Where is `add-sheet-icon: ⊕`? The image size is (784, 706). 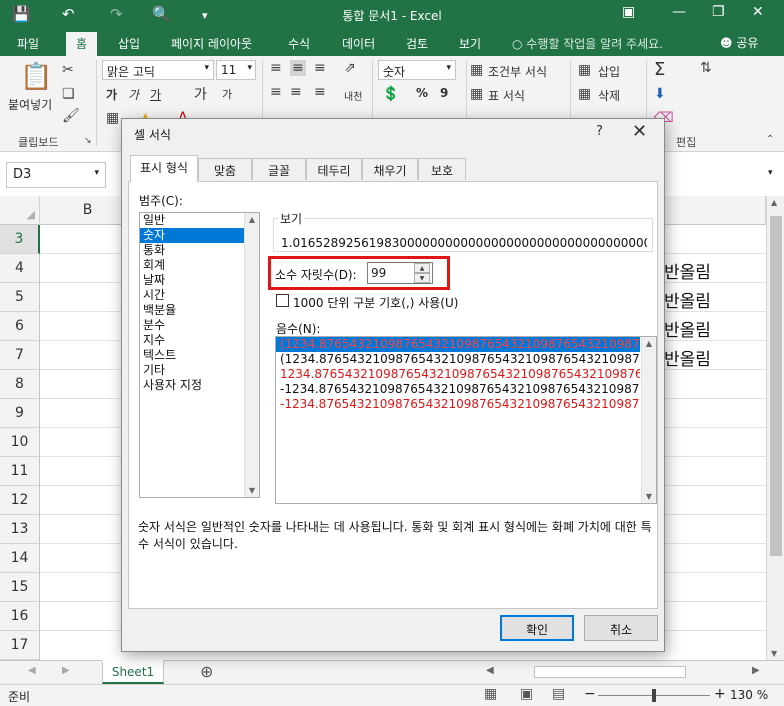
add-sheet-icon: ⊕ is located at coordinates (206, 671).